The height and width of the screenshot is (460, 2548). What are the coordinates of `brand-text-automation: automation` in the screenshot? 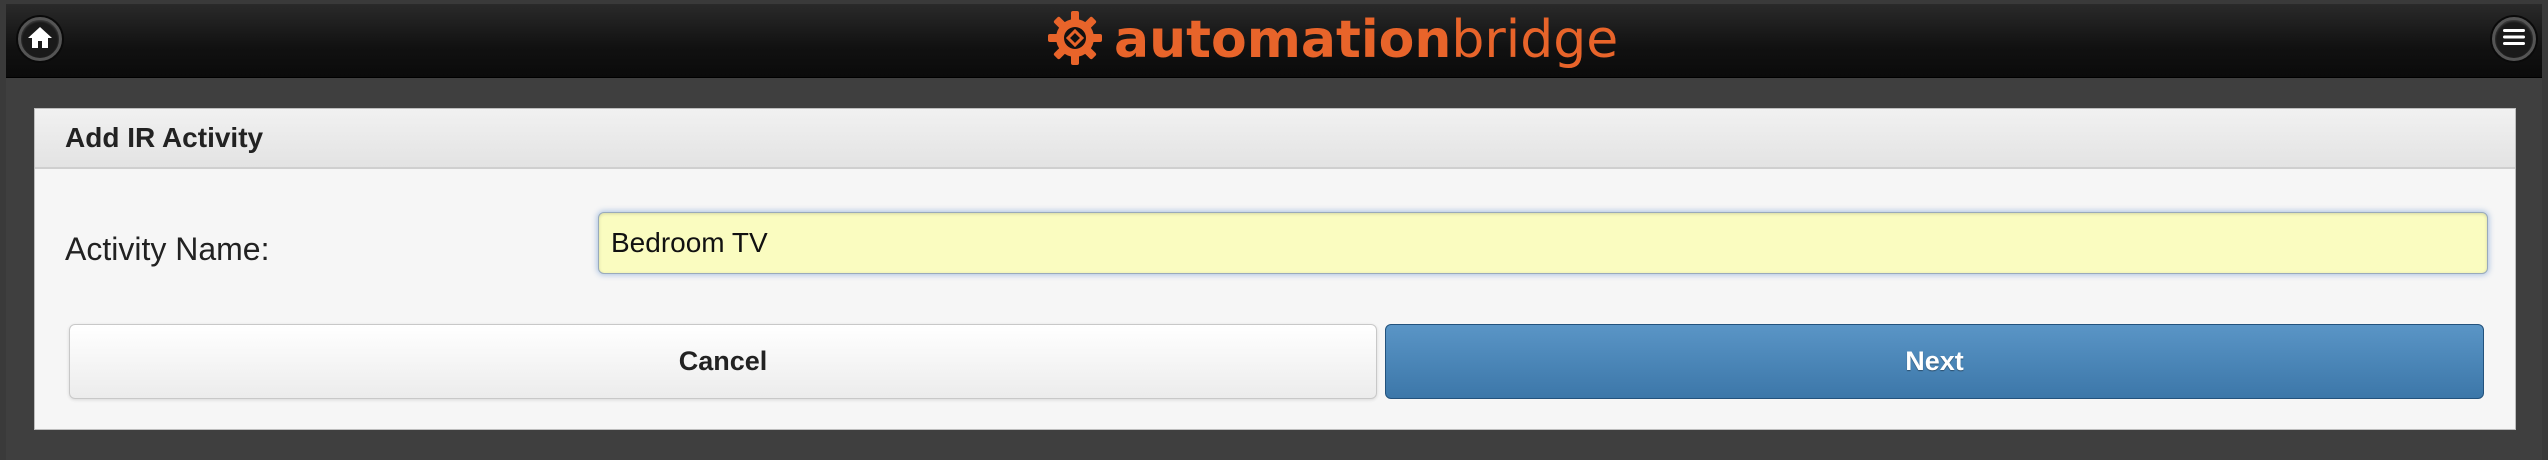 It's located at (1283, 40).